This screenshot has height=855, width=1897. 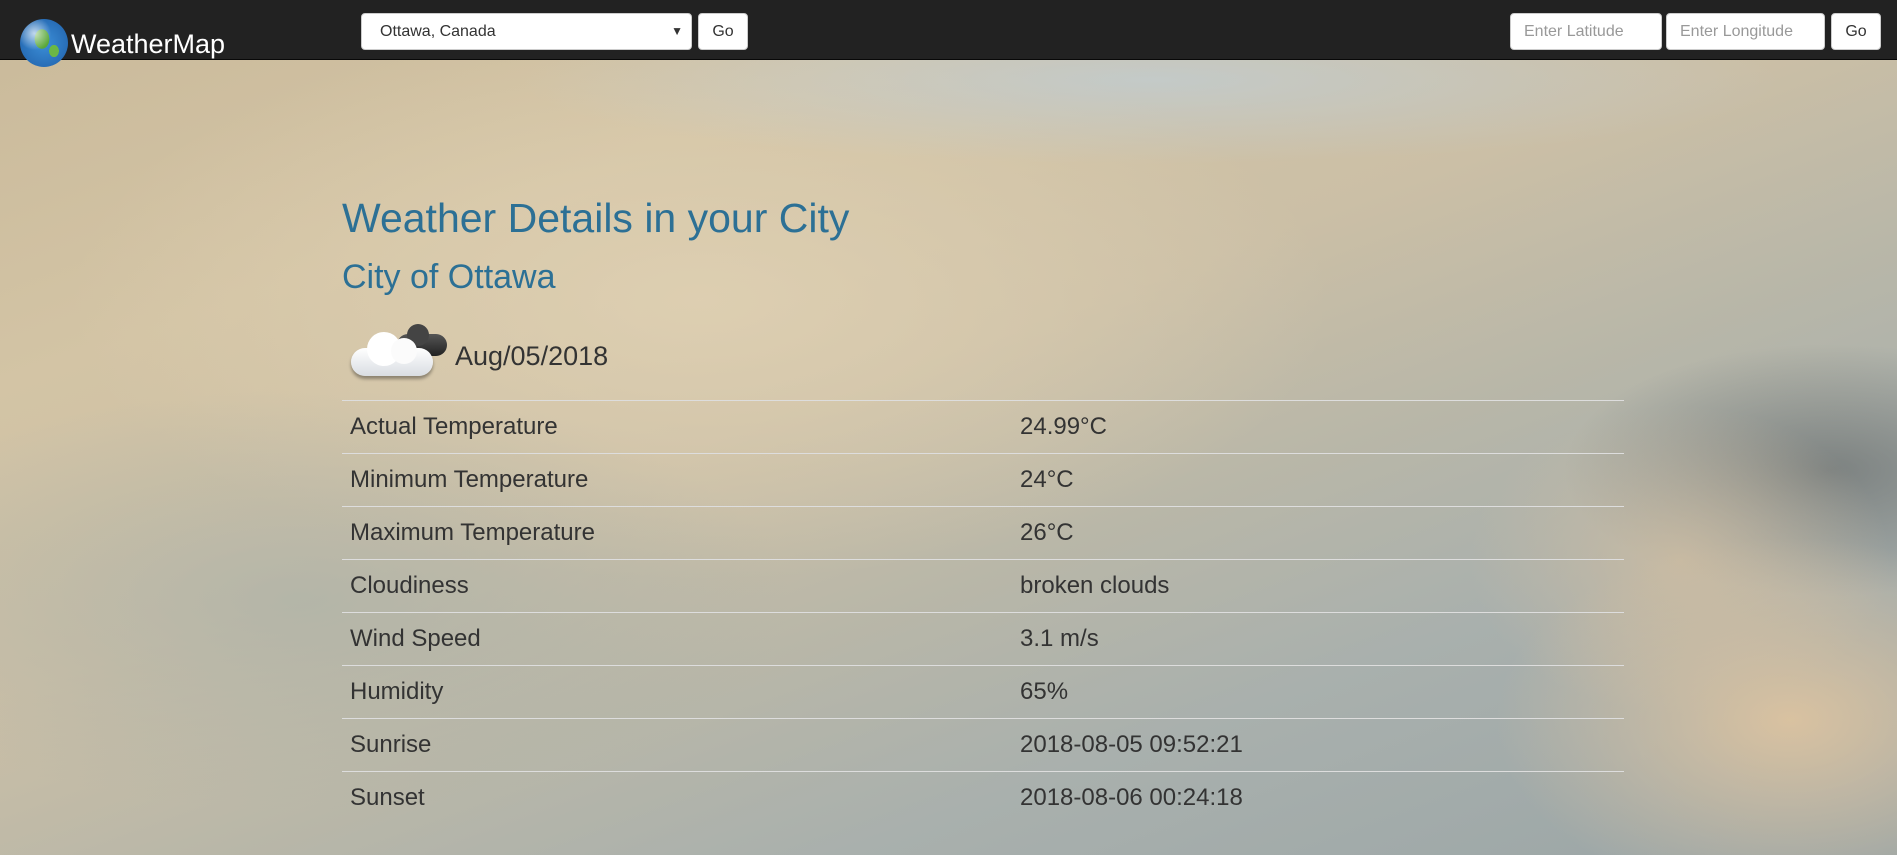 What do you see at coordinates (1318, 480) in the screenshot?
I see `detail-value: 24°C` at bounding box center [1318, 480].